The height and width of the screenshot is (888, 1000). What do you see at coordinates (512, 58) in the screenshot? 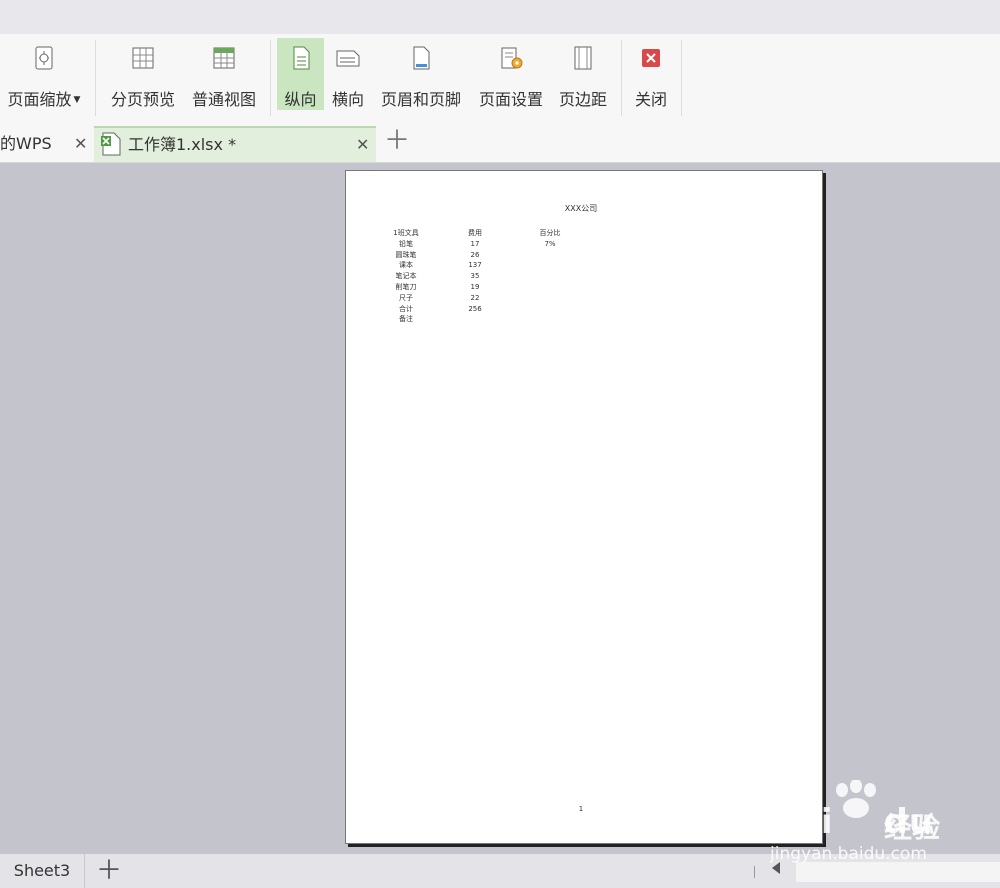
I see `page-setup-icon` at bounding box center [512, 58].